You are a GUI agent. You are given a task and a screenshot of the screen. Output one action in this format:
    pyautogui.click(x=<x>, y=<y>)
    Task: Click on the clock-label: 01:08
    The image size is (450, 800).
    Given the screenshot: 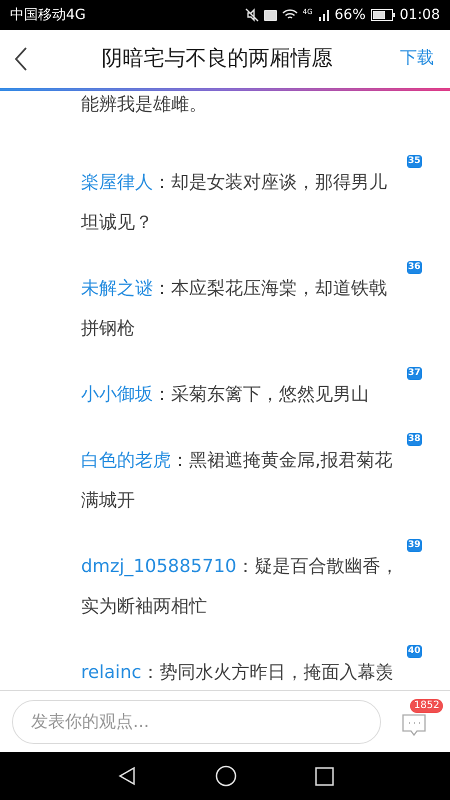 What is the action you would take?
    pyautogui.click(x=420, y=15)
    